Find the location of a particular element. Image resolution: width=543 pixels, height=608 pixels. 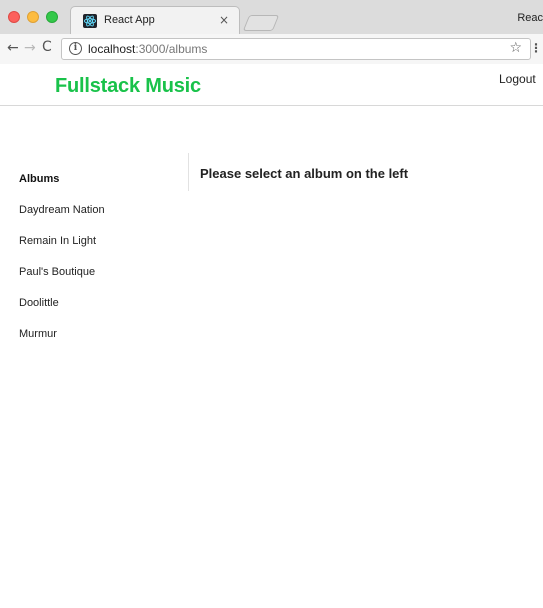

url-text: localhost:3000/albums is located at coordinates (147, 49).